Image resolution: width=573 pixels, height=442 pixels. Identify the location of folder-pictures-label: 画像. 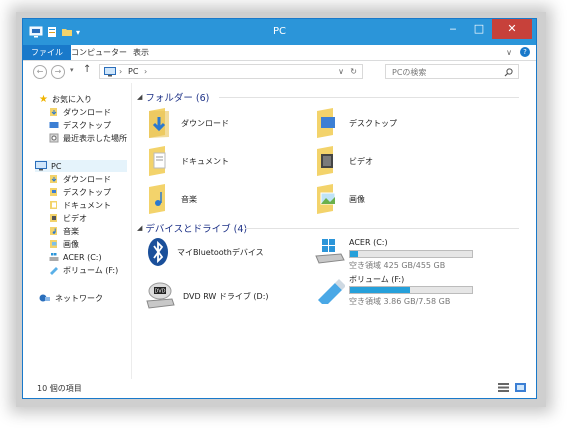
(357, 199).